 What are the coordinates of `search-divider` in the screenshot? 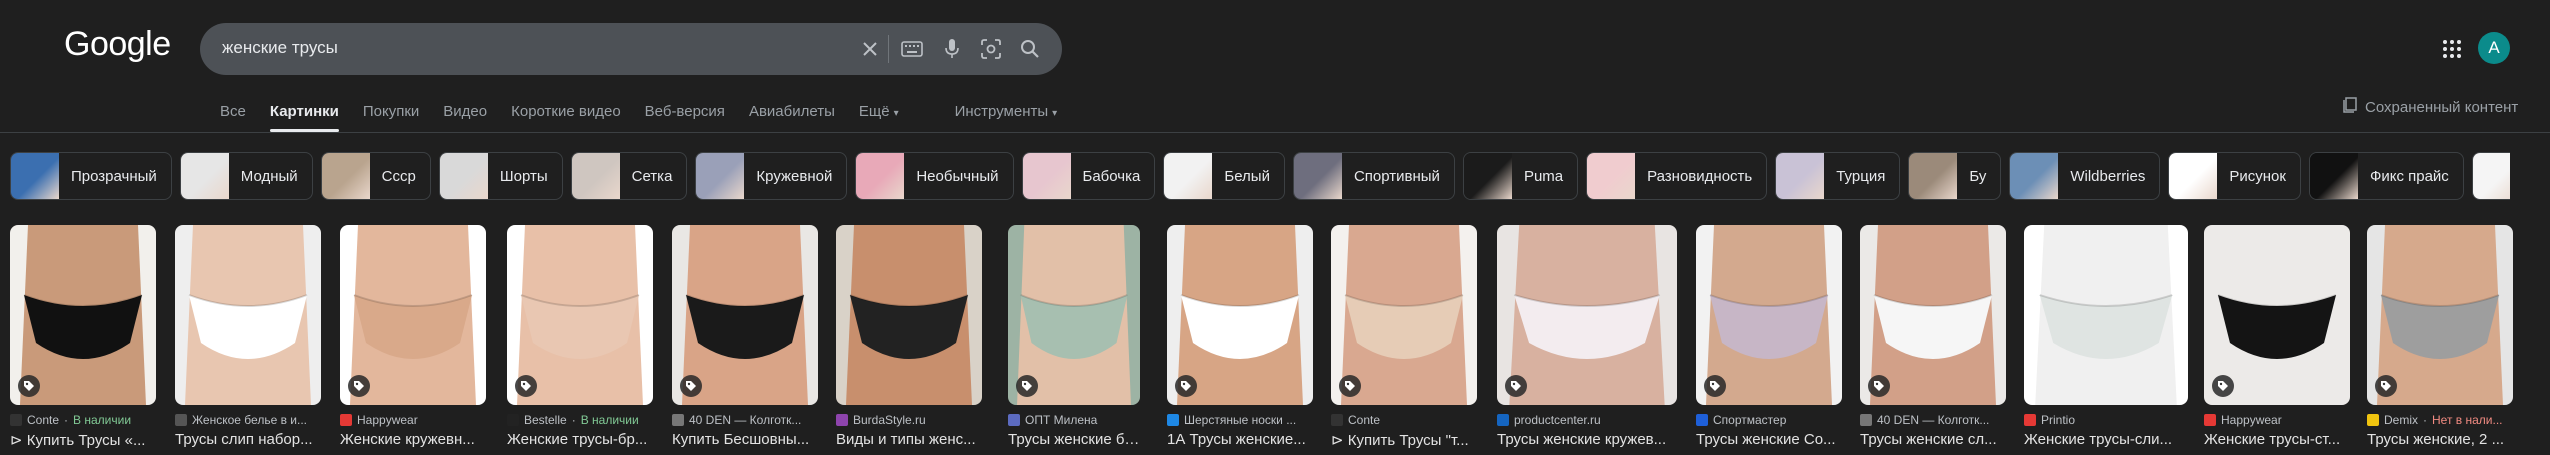 It's located at (888, 49).